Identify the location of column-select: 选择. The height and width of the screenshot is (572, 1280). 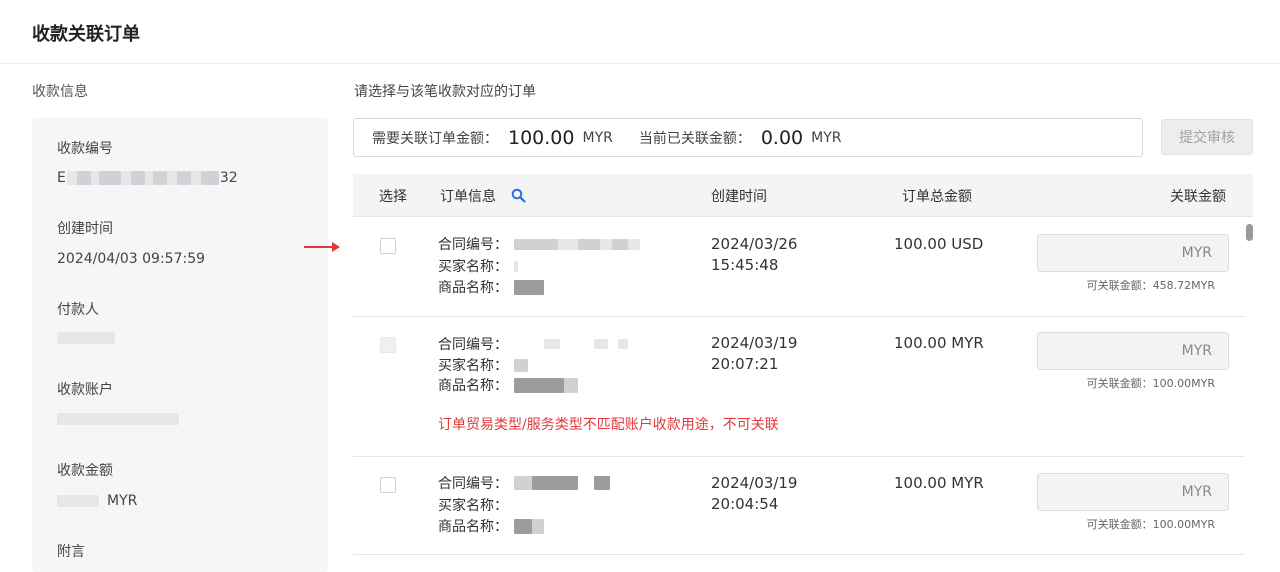
(393, 197).